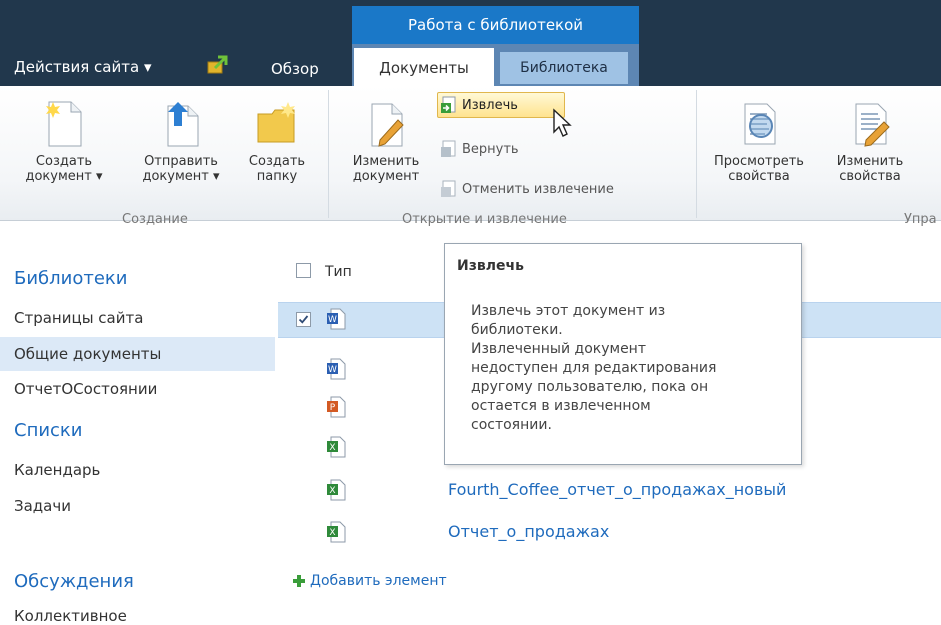  What do you see at coordinates (333, 408) in the screenshot?
I see `svg-text: P` at bounding box center [333, 408].